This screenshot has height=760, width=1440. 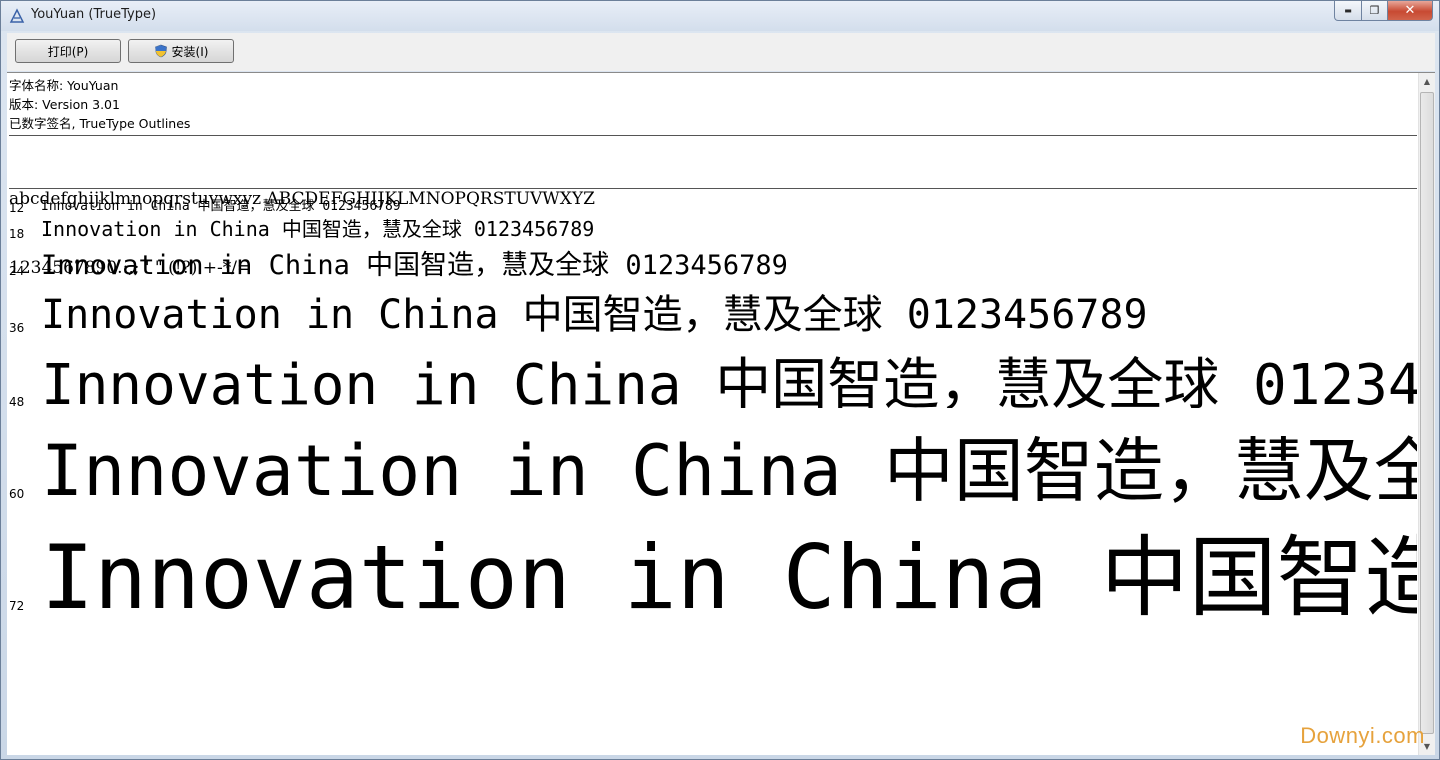 What do you see at coordinates (17, 234) in the screenshot?
I see `size-label: 18` at bounding box center [17, 234].